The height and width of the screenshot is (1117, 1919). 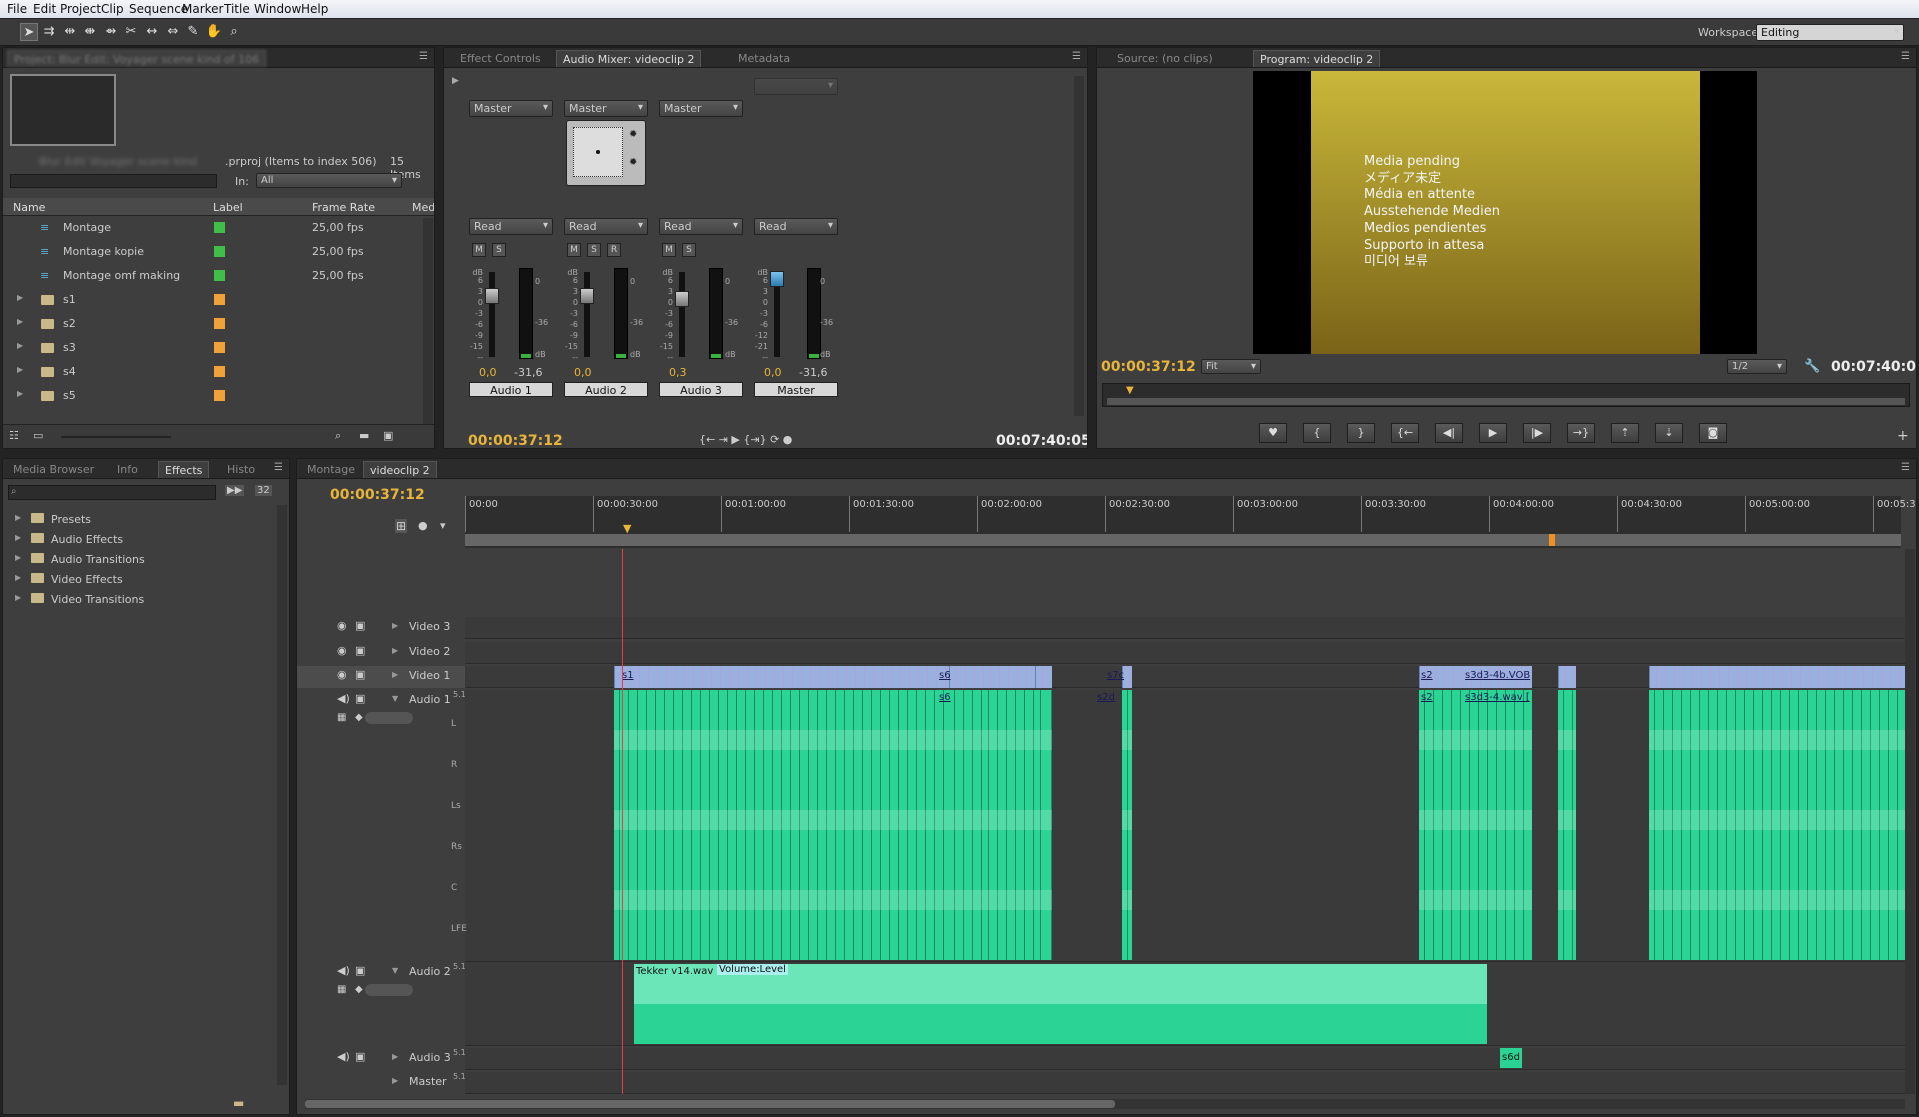 What do you see at coordinates (622, 821) in the screenshot?
I see `playhead-line` at bounding box center [622, 821].